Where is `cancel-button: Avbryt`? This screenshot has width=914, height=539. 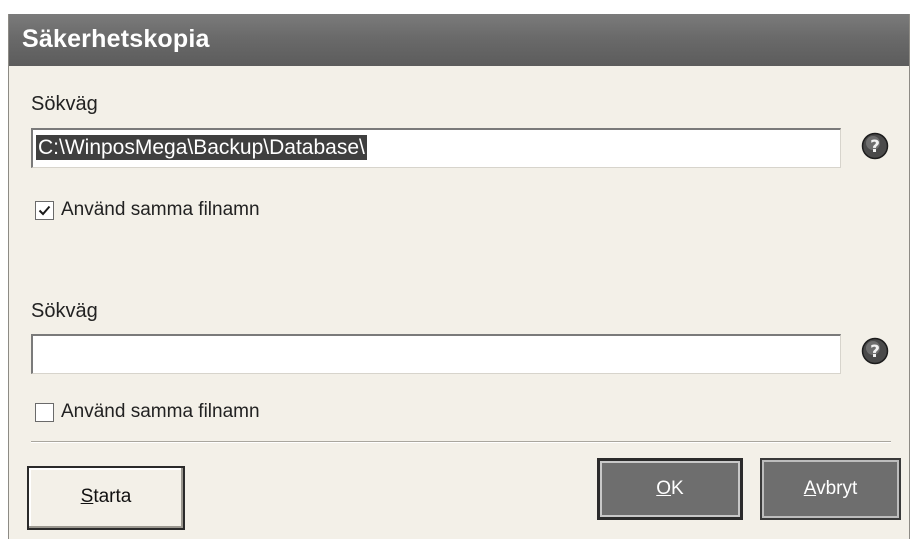 cancel-button: Avbryt is located at coordinates (830, 489).